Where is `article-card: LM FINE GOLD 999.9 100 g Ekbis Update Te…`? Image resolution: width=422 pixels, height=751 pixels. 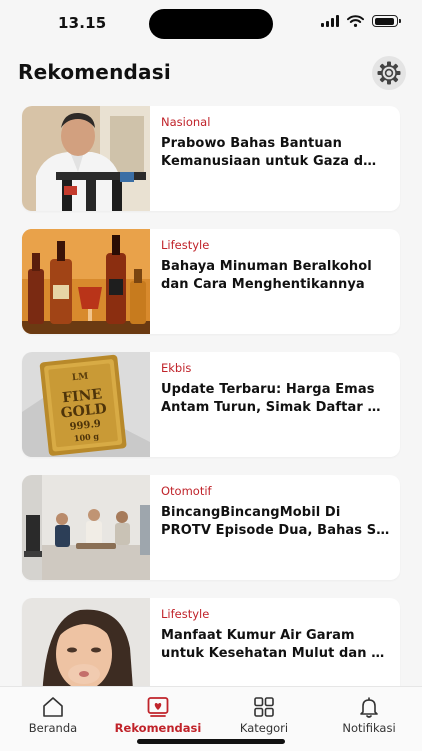 article-card: LM FINE GOLD 999.9 100 g Ekbis Update Te… is located at coordinates (211, 404).